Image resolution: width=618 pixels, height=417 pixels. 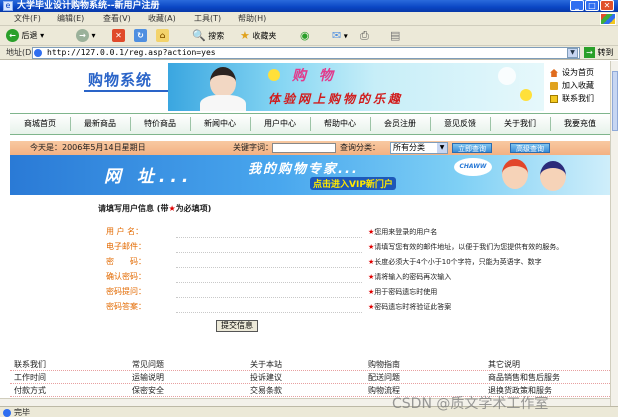 What do you see at coordinates (27, 19) in the screenshot?
I see `menu-file: 文件(F)` at bounding box center [27, 19].